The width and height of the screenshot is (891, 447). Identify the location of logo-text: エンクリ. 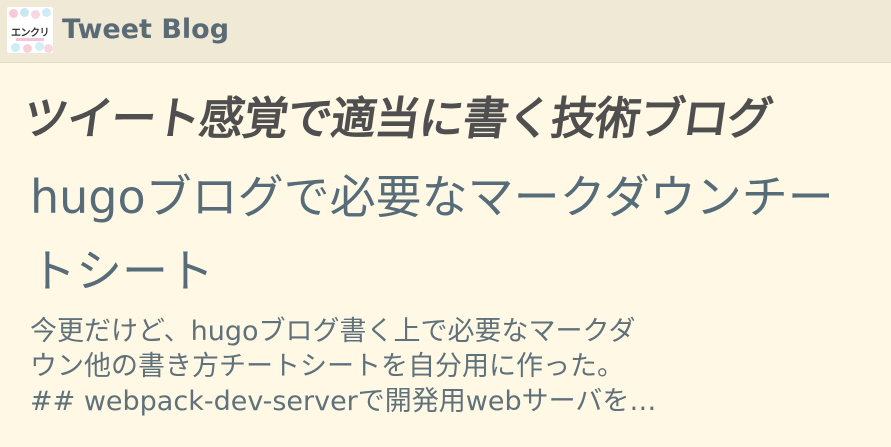
(30, 33).